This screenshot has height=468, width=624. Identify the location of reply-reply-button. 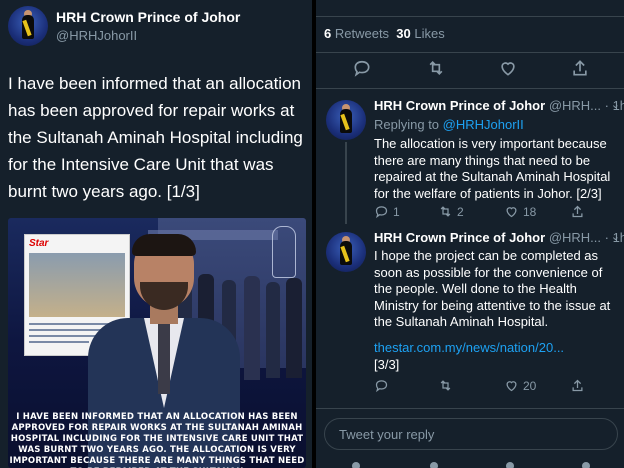
(383, 385).